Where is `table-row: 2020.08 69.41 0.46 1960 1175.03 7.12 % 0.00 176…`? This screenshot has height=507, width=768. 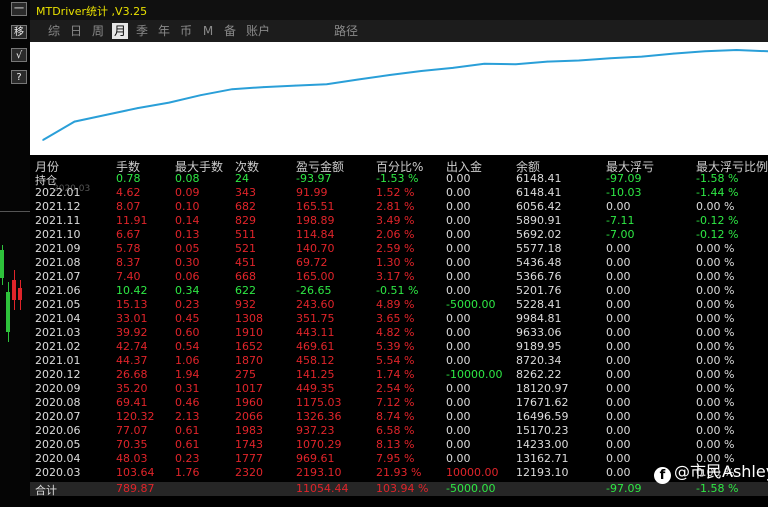 table-row: 2020.08 69.41 0.46 1960 1175.03 7.12 % 0.00 176… is located at coordinates (399, 403).